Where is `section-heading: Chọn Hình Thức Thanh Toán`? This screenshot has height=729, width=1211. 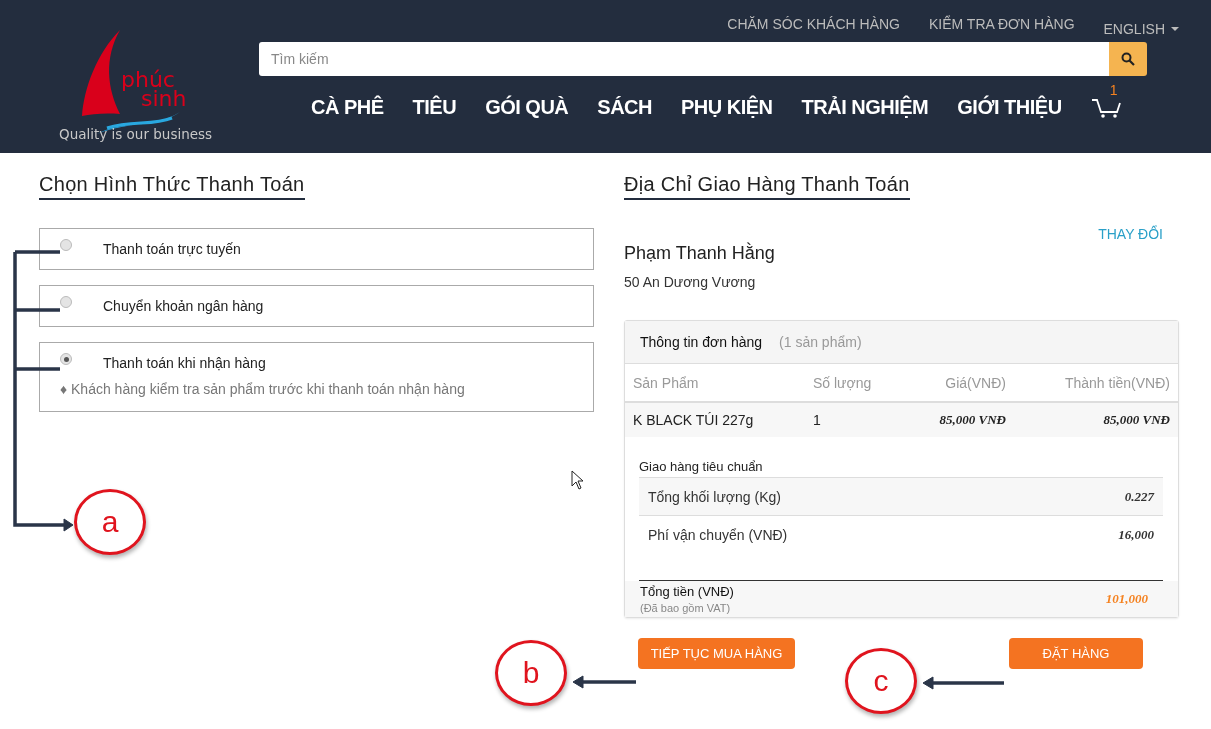 section-heading: Chọn Hình Thức Thanh Toán is located at coordinates (172, 186).